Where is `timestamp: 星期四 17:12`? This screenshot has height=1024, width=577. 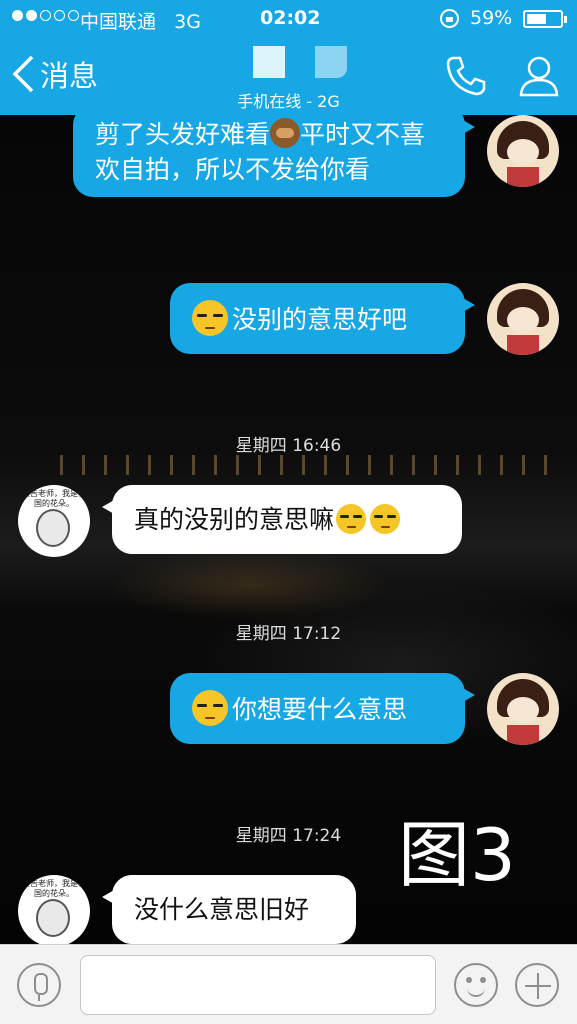
timestamp: 星期四 17:12 is located at coordinates (288, 634).